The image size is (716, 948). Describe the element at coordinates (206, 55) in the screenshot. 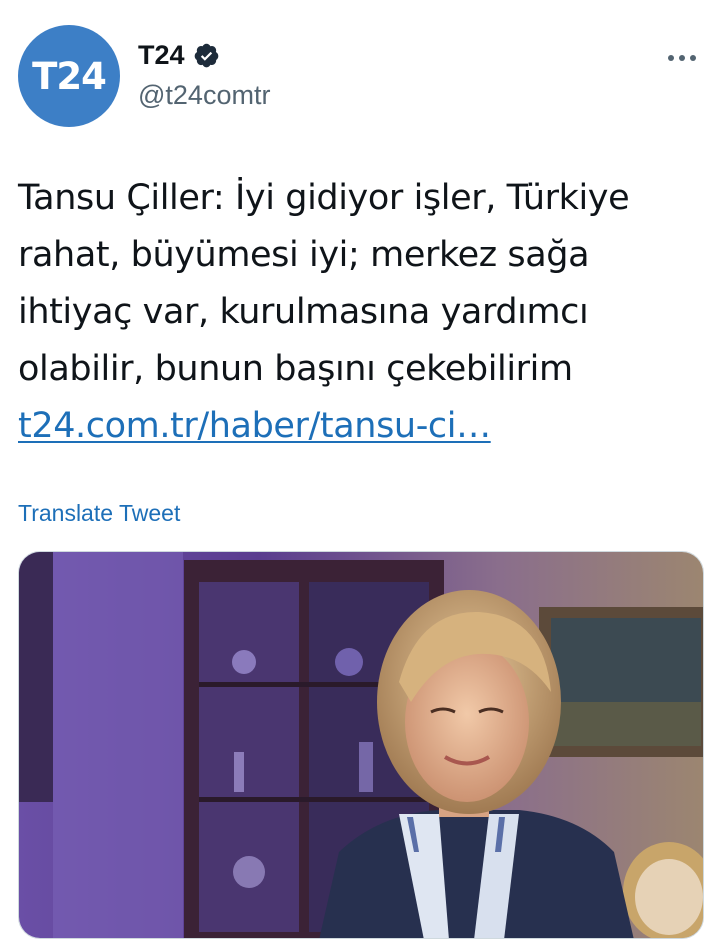

I see `verified-badge-icon` at that location.